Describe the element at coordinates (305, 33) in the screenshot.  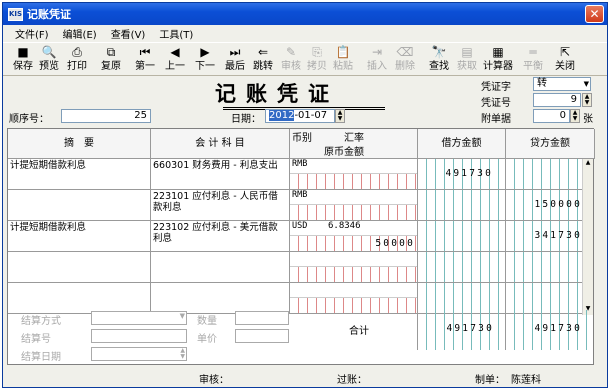
I see `menu-bar: 文件(F) 编辑(E) 查看(V) 工具(T)` at that location.